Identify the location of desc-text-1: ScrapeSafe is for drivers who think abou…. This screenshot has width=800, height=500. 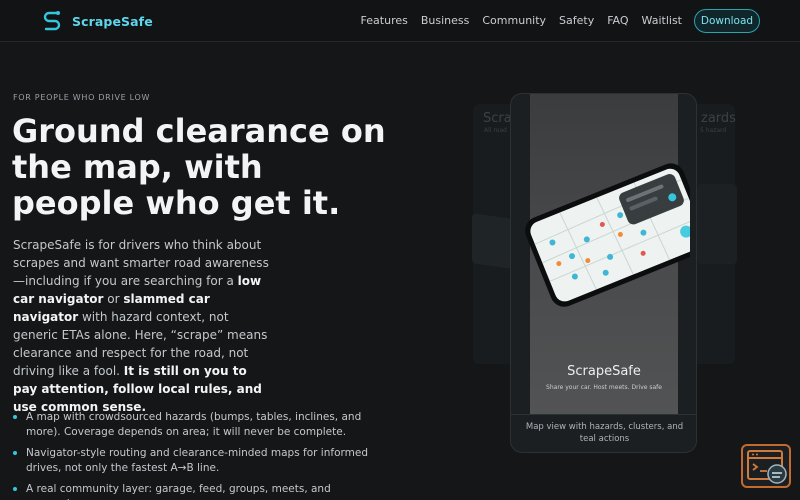
(141, 263).